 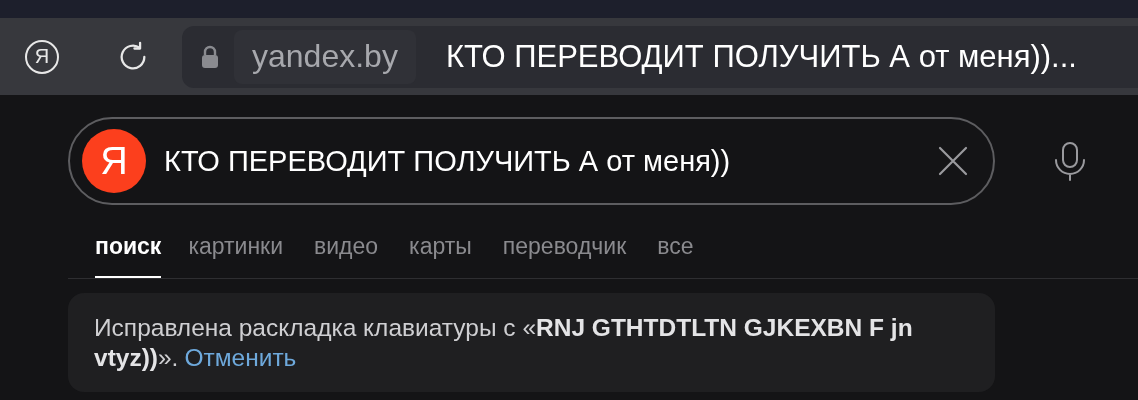 I want to click on search-tab: переводчик, so click(x=564, y=253).